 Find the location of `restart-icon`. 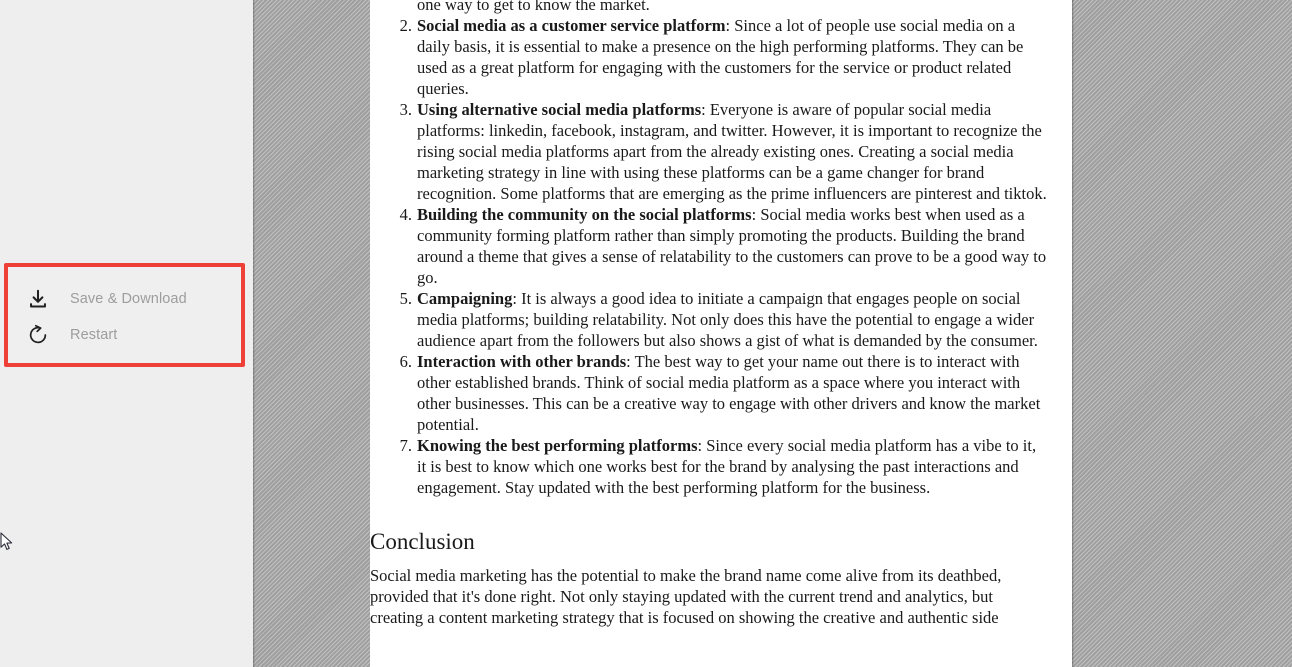

restart-icon is located at coordinates (38, 335).